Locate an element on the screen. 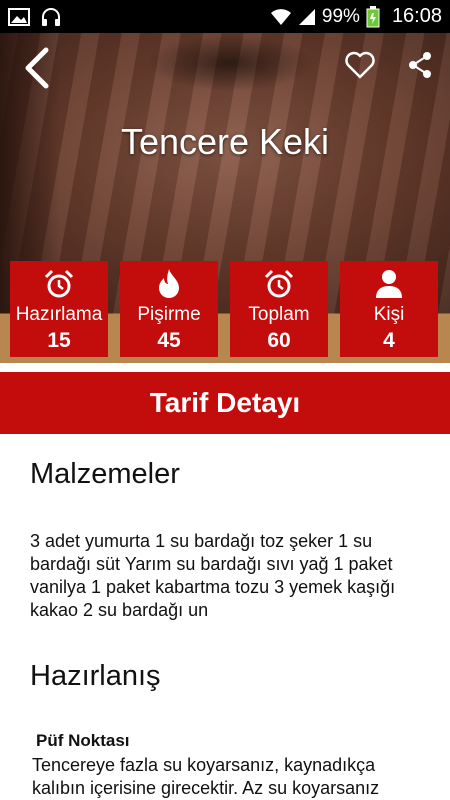  battery-percent: 99% is located at coordinates (340, 16).